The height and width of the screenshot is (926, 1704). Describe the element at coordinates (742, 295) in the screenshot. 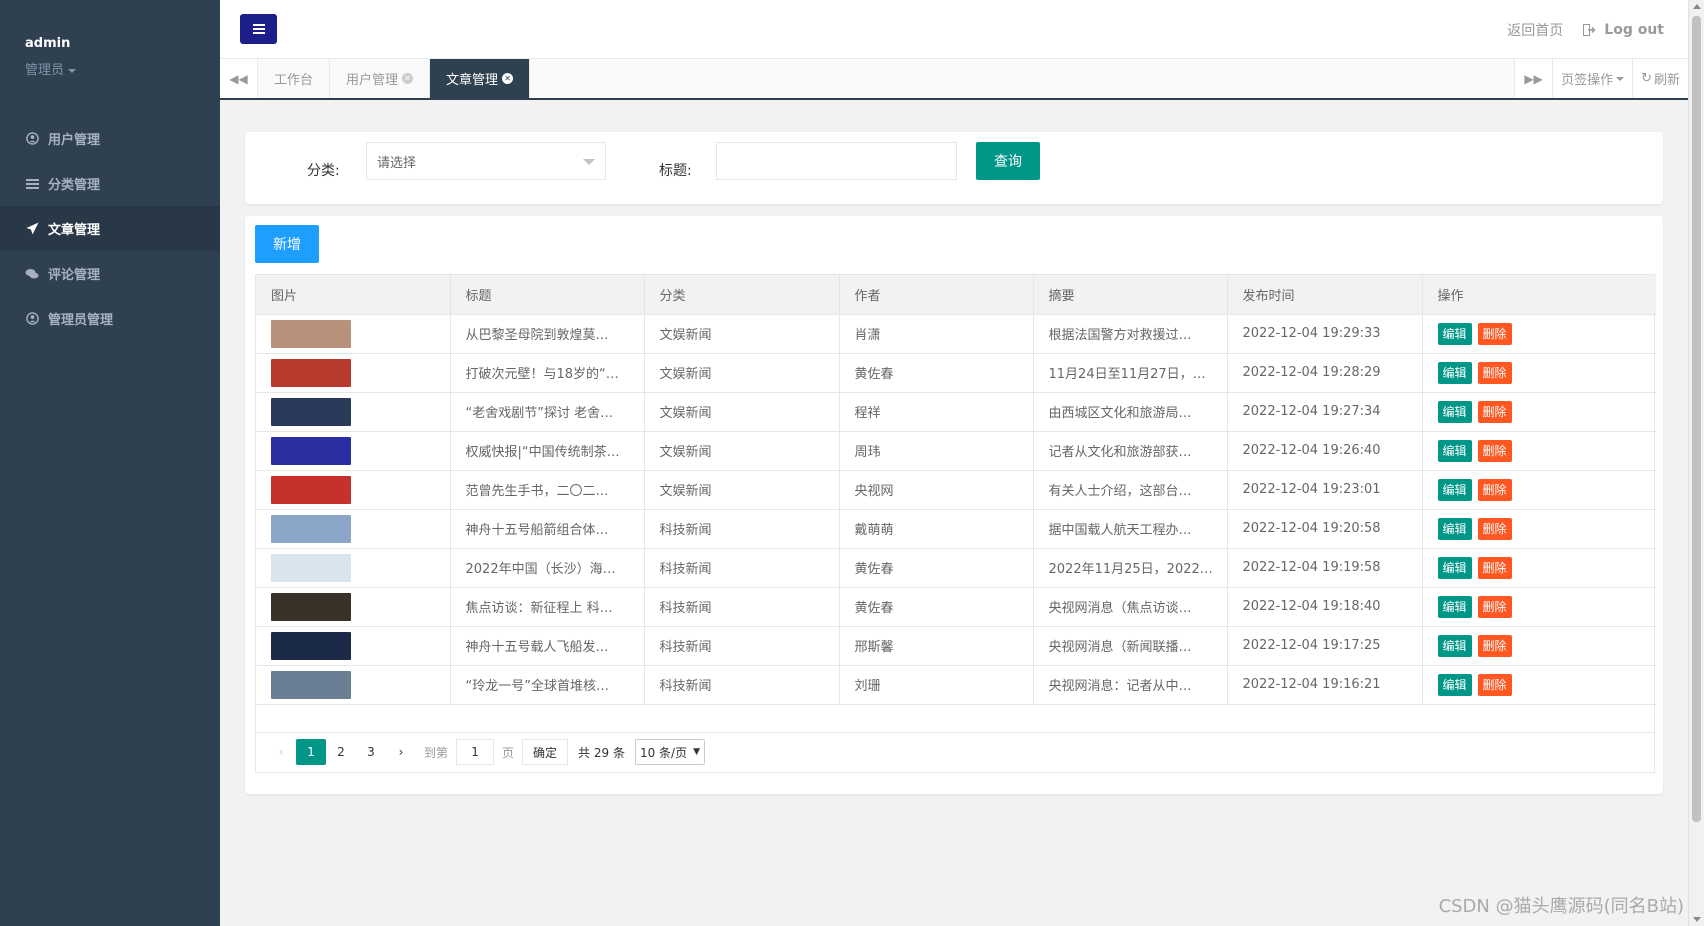

I see `column-header: 分类` at that location.